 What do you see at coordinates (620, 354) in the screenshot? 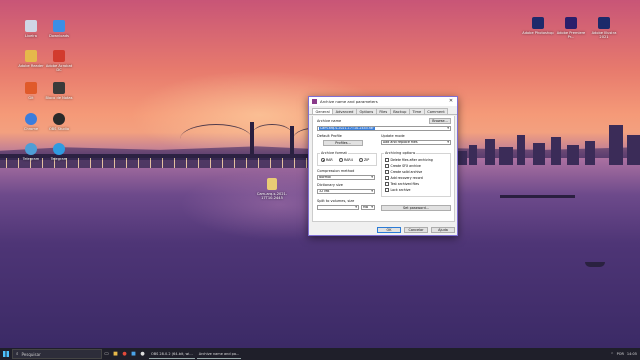
I see `language-indicator: POR` at bounding box center [620, 354].